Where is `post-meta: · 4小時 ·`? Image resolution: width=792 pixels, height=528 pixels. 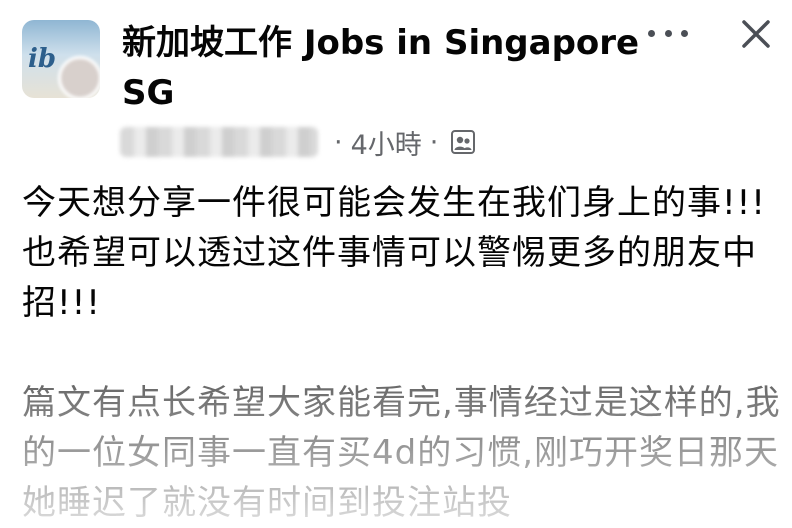
post-meta: · 4小時 · is located at coordinates (298, 142).